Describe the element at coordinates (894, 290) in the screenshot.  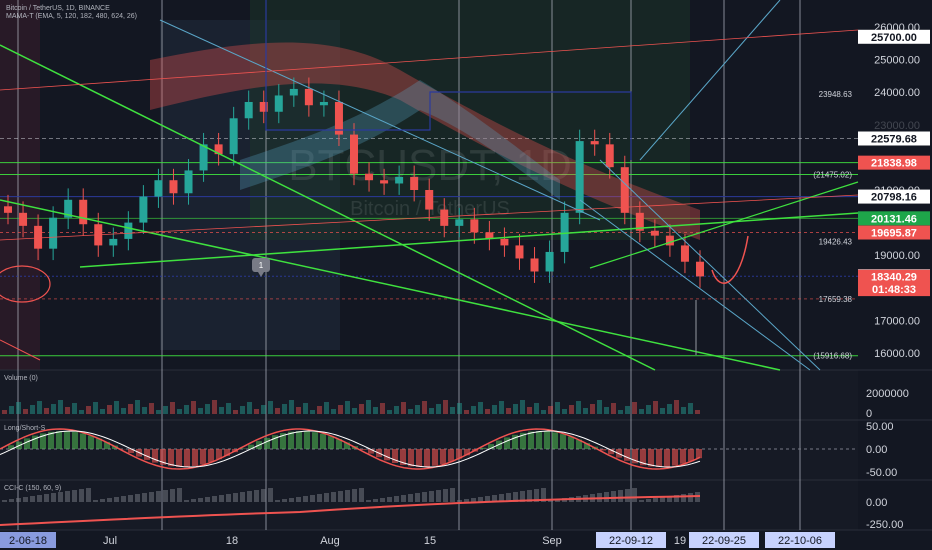
I see `lbl-timer: 01:48:33` at that location.